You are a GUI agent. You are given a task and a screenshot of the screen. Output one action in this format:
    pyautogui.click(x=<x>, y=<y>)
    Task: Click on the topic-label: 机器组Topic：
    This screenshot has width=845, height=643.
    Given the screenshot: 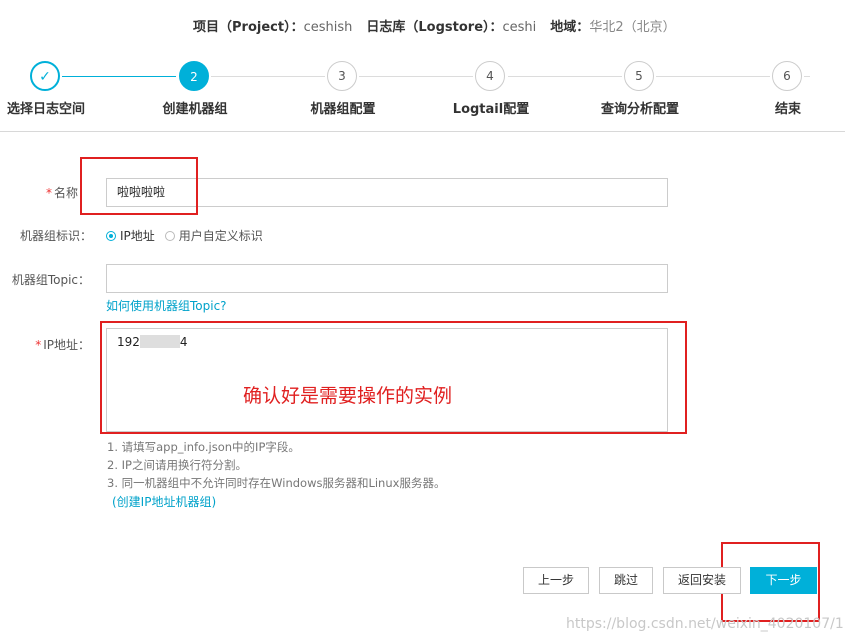 What is the action you would take?
    pyautogui.click(x=50, y=280)
    